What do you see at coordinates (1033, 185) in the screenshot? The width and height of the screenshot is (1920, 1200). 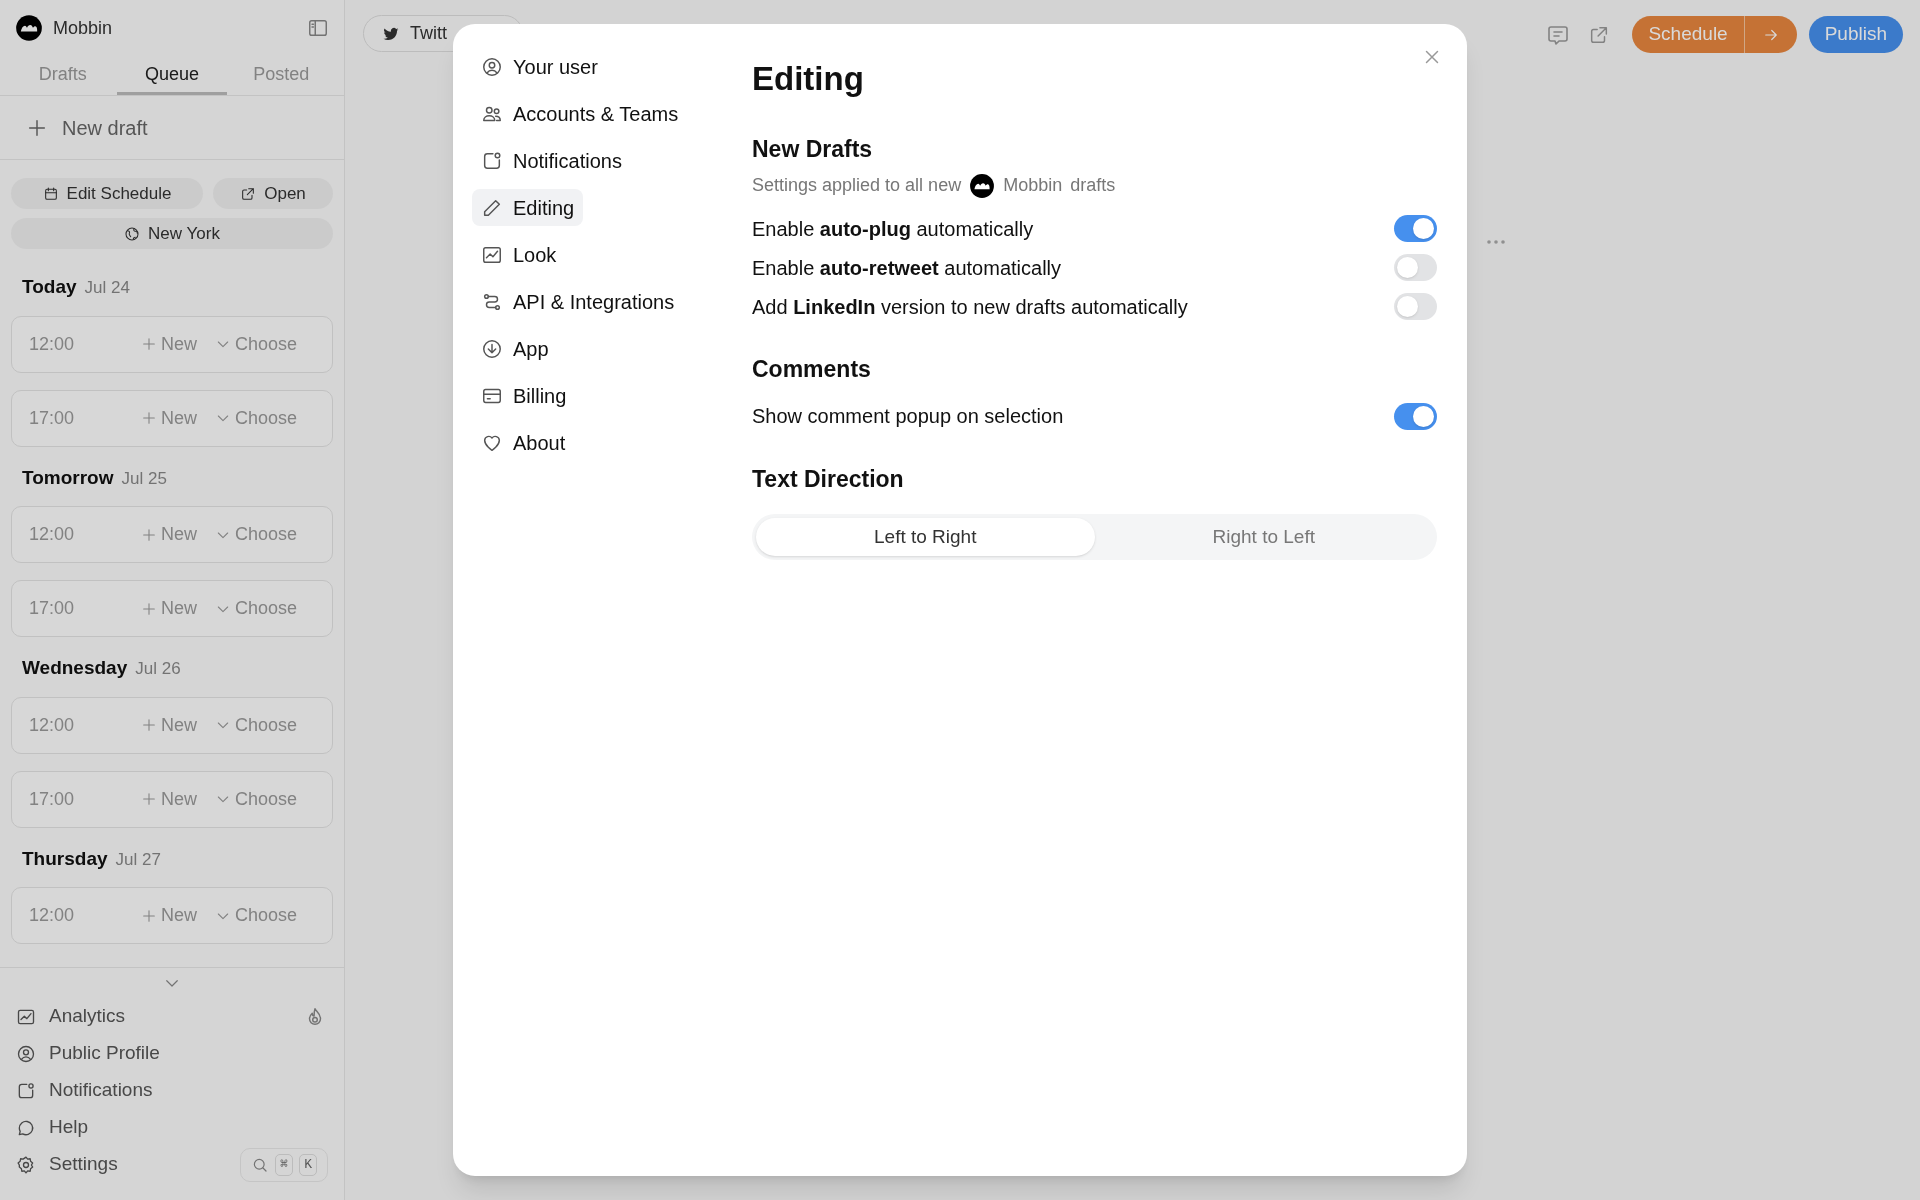 I see `workspace-name: Mobbin` at bounding box center [1033, 185].